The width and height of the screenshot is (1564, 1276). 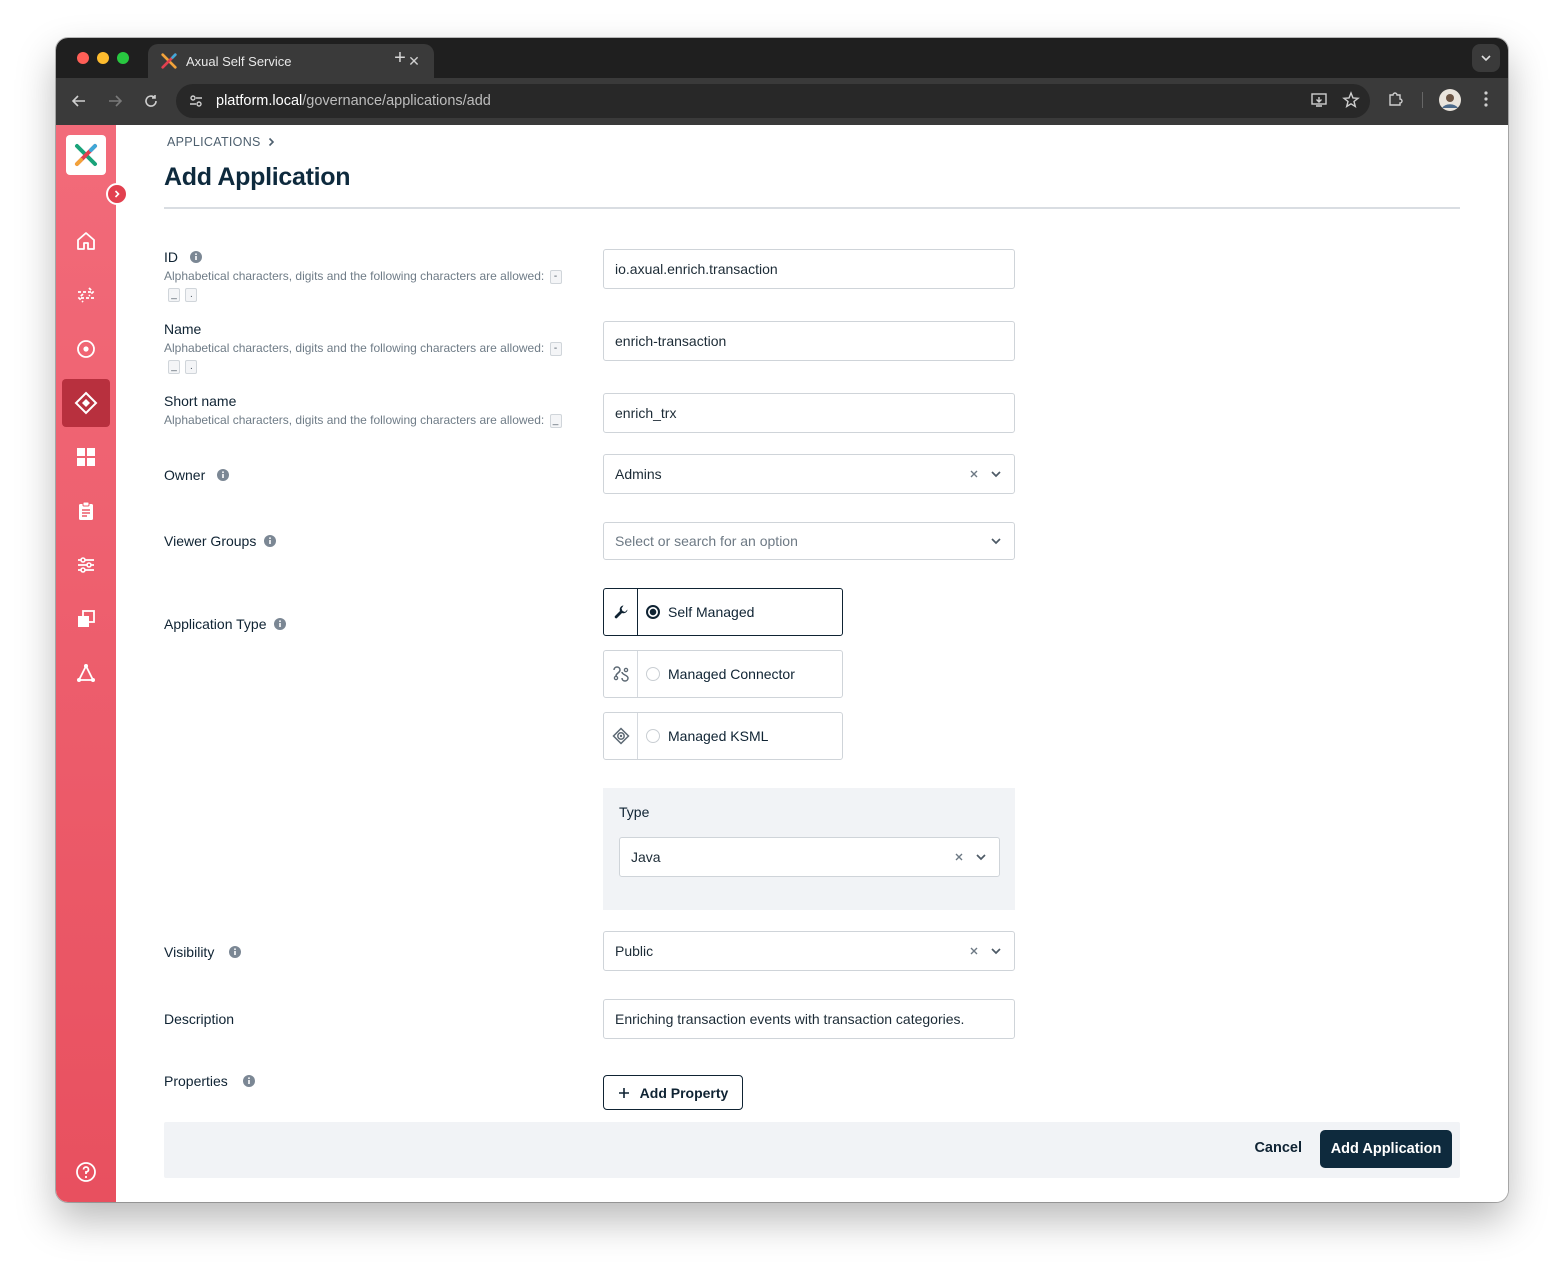 What do you see at coordinates (723, 674) in the screenshot?
I see `app-type-option-managed-connector: Managed Connector` at bounding box center [723, 674].